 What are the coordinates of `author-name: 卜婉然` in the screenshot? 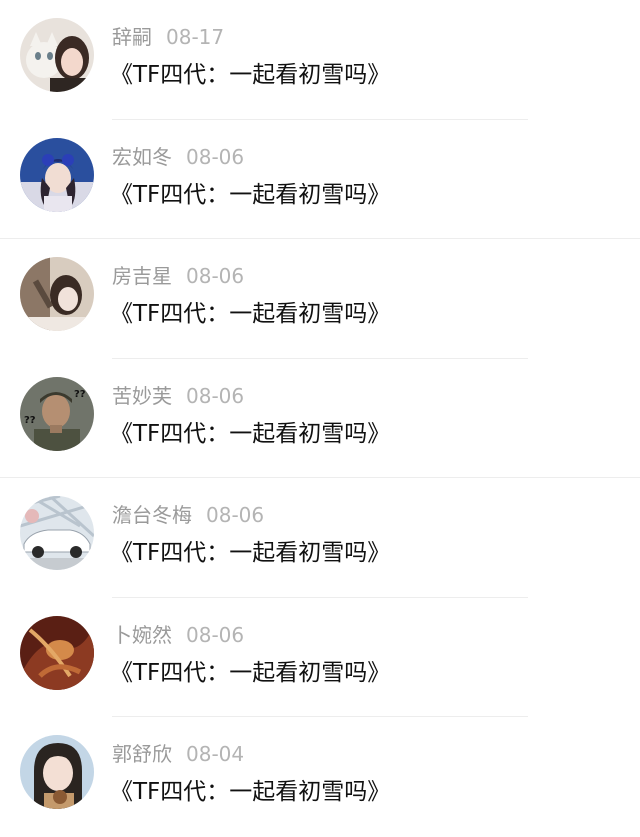 It's located at (142, 635).